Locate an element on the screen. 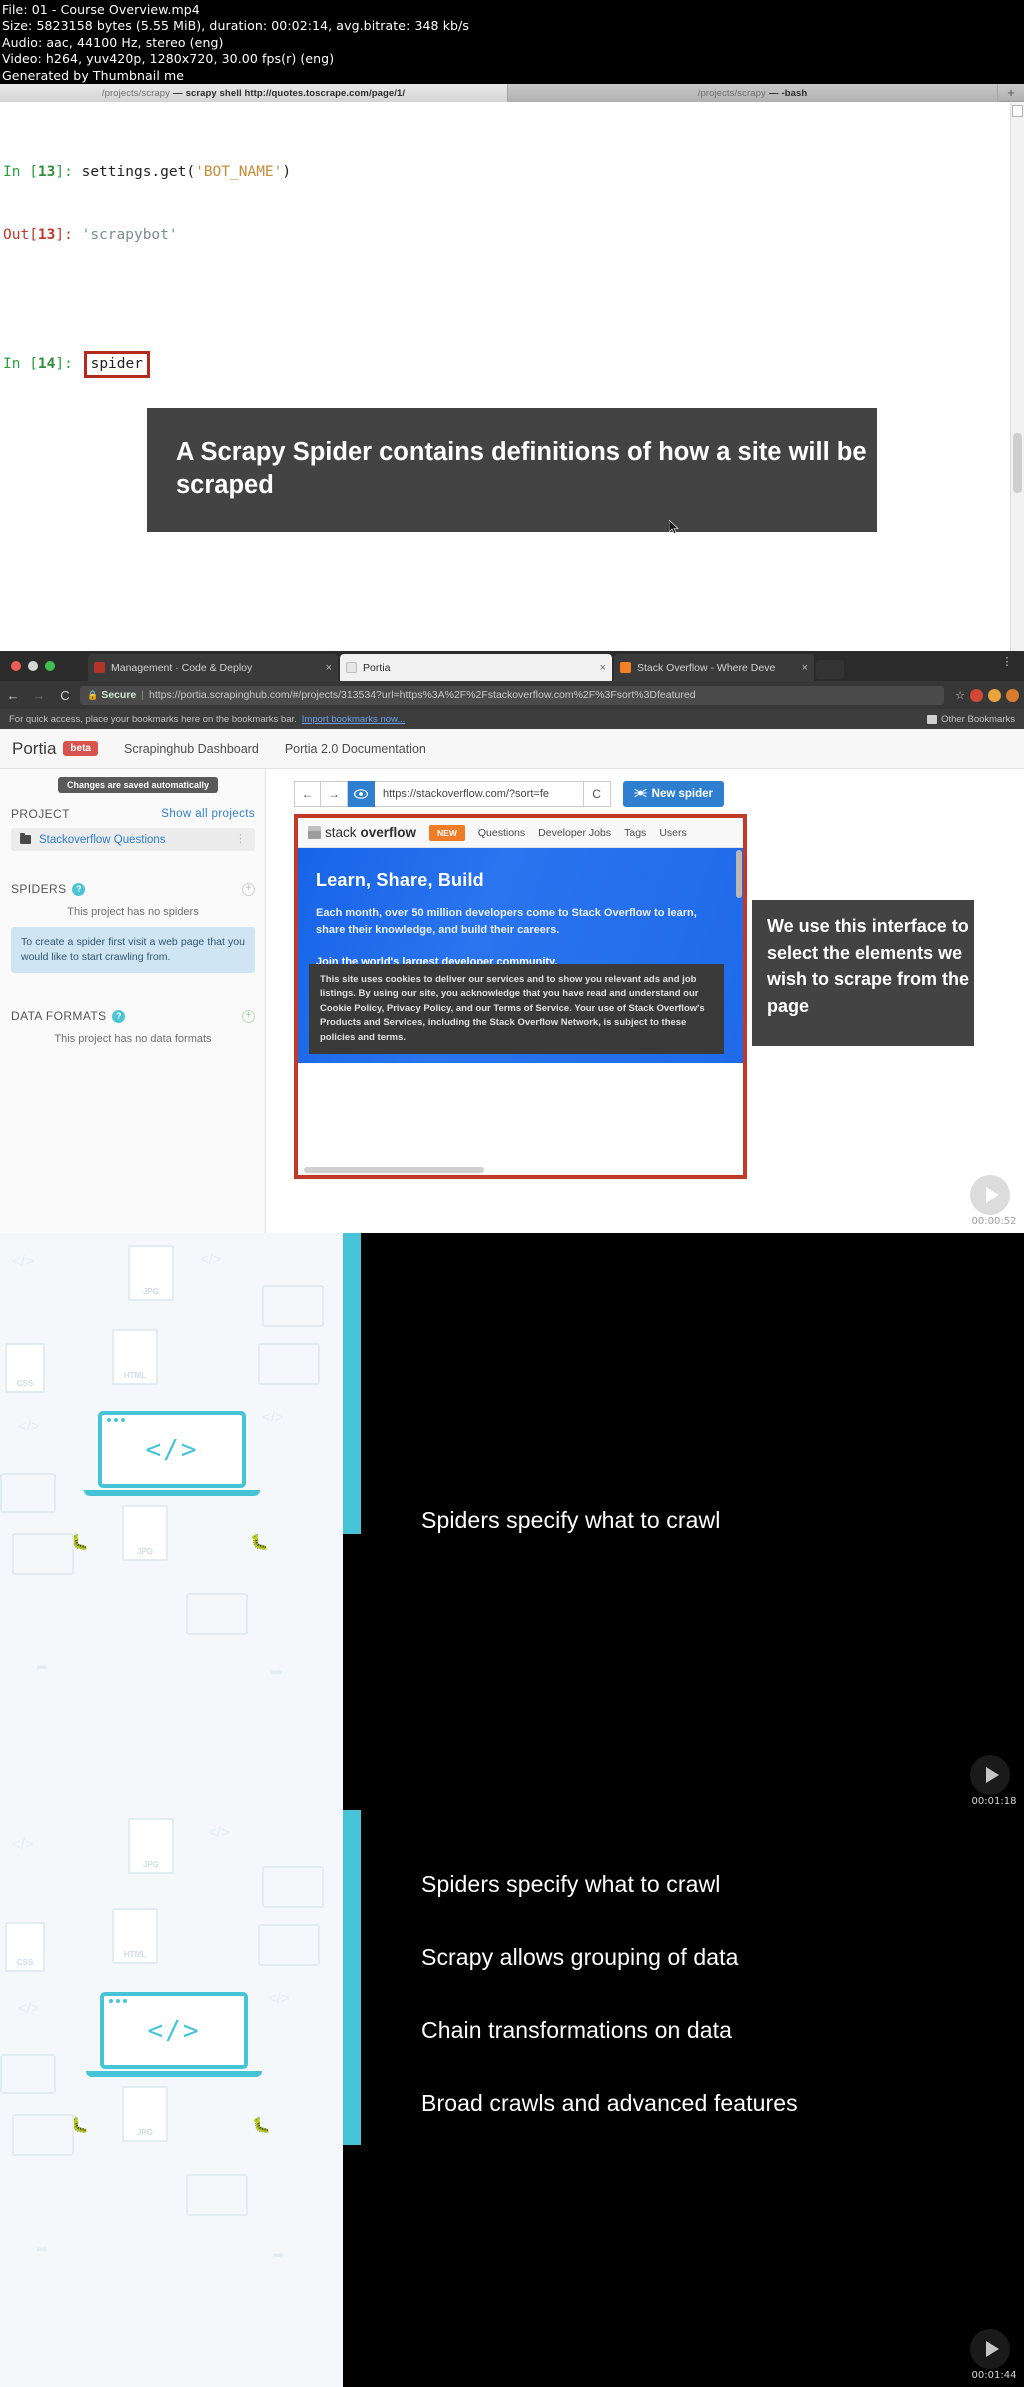  portia-logo: Portia is located at coordinates (34, 749).